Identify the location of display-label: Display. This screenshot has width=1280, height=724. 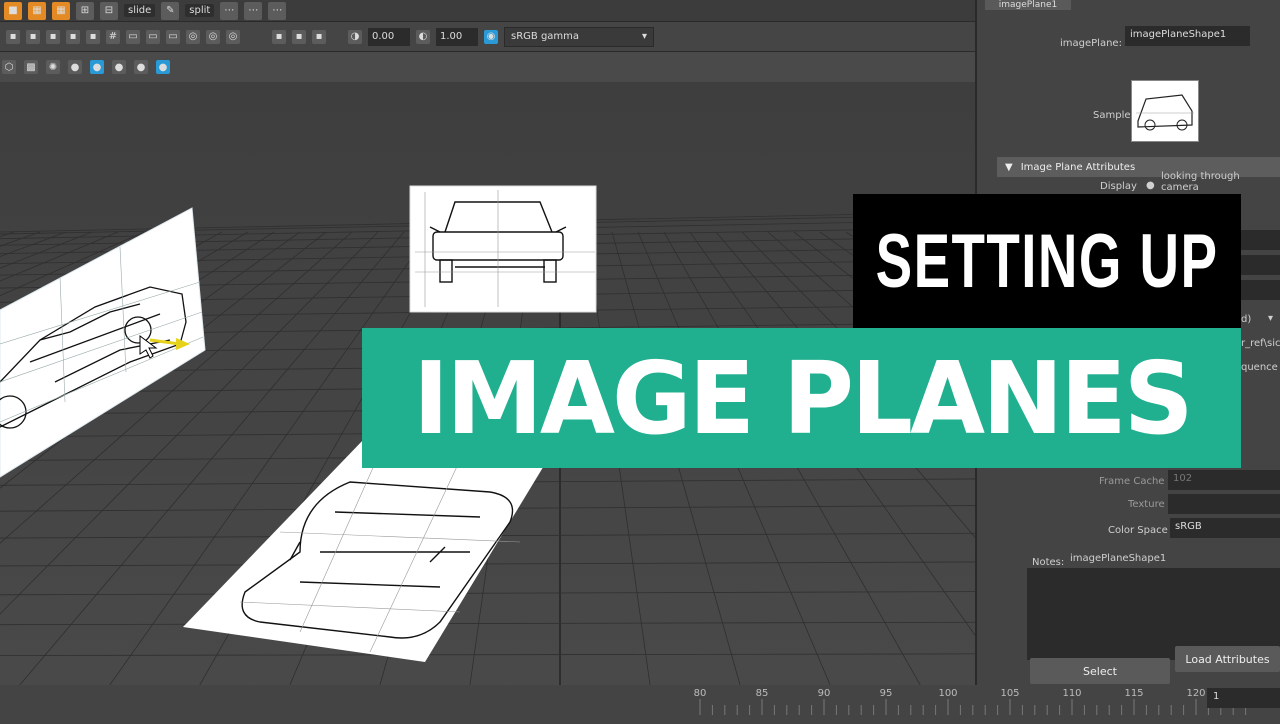
(1118, 186).